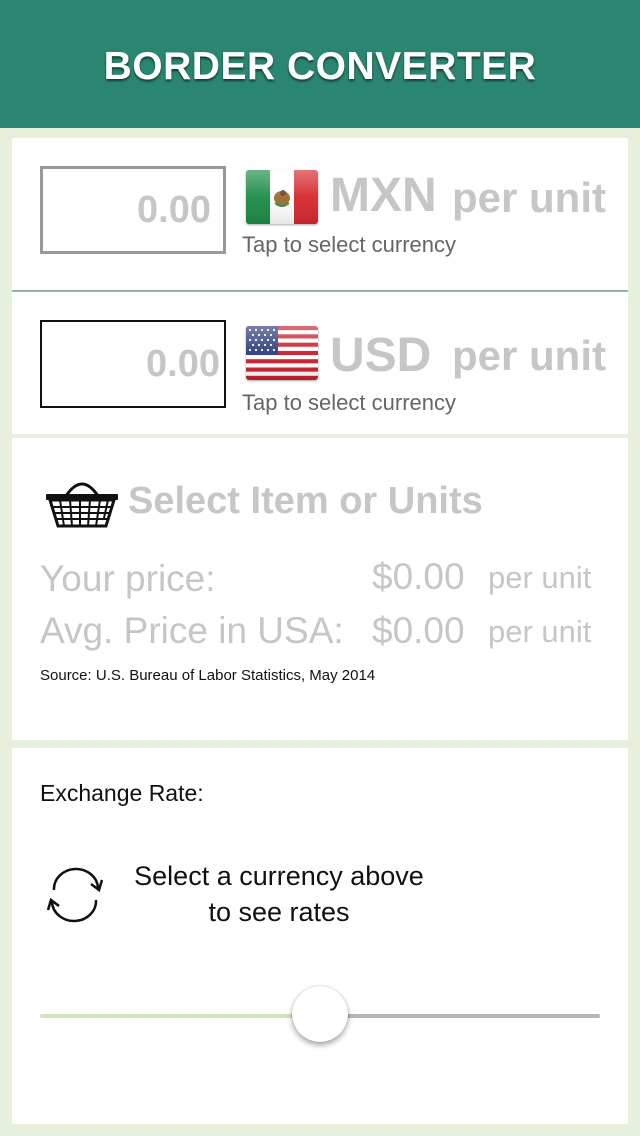 The width and height of the screenshot is (640, 1136). What do you see at coordinates (380, 355) in the screenshot?
I see `usd-currency-code: USD` at bounding box center [380, 355].